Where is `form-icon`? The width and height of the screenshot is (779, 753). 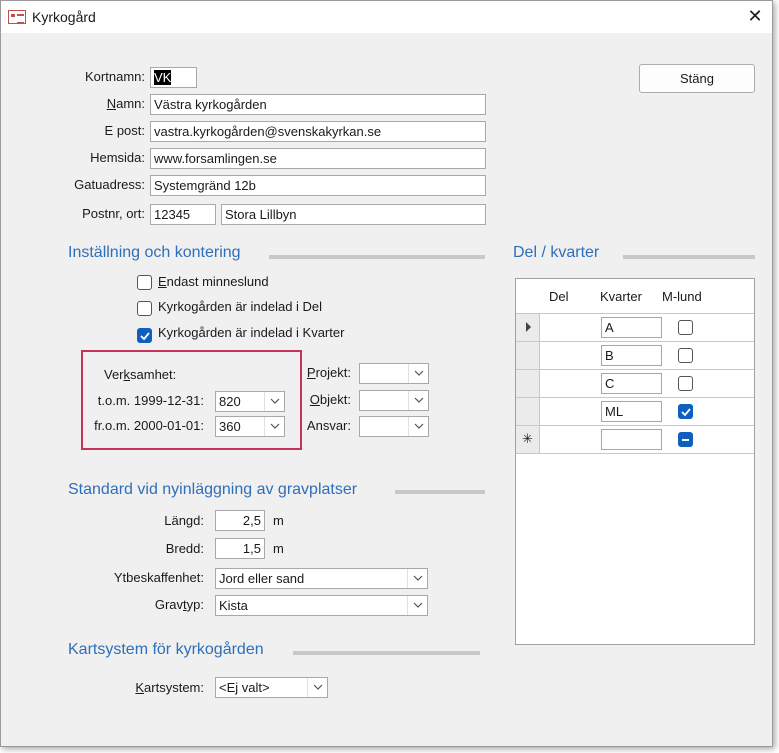
form-icon is located at coordinates (17, 17).